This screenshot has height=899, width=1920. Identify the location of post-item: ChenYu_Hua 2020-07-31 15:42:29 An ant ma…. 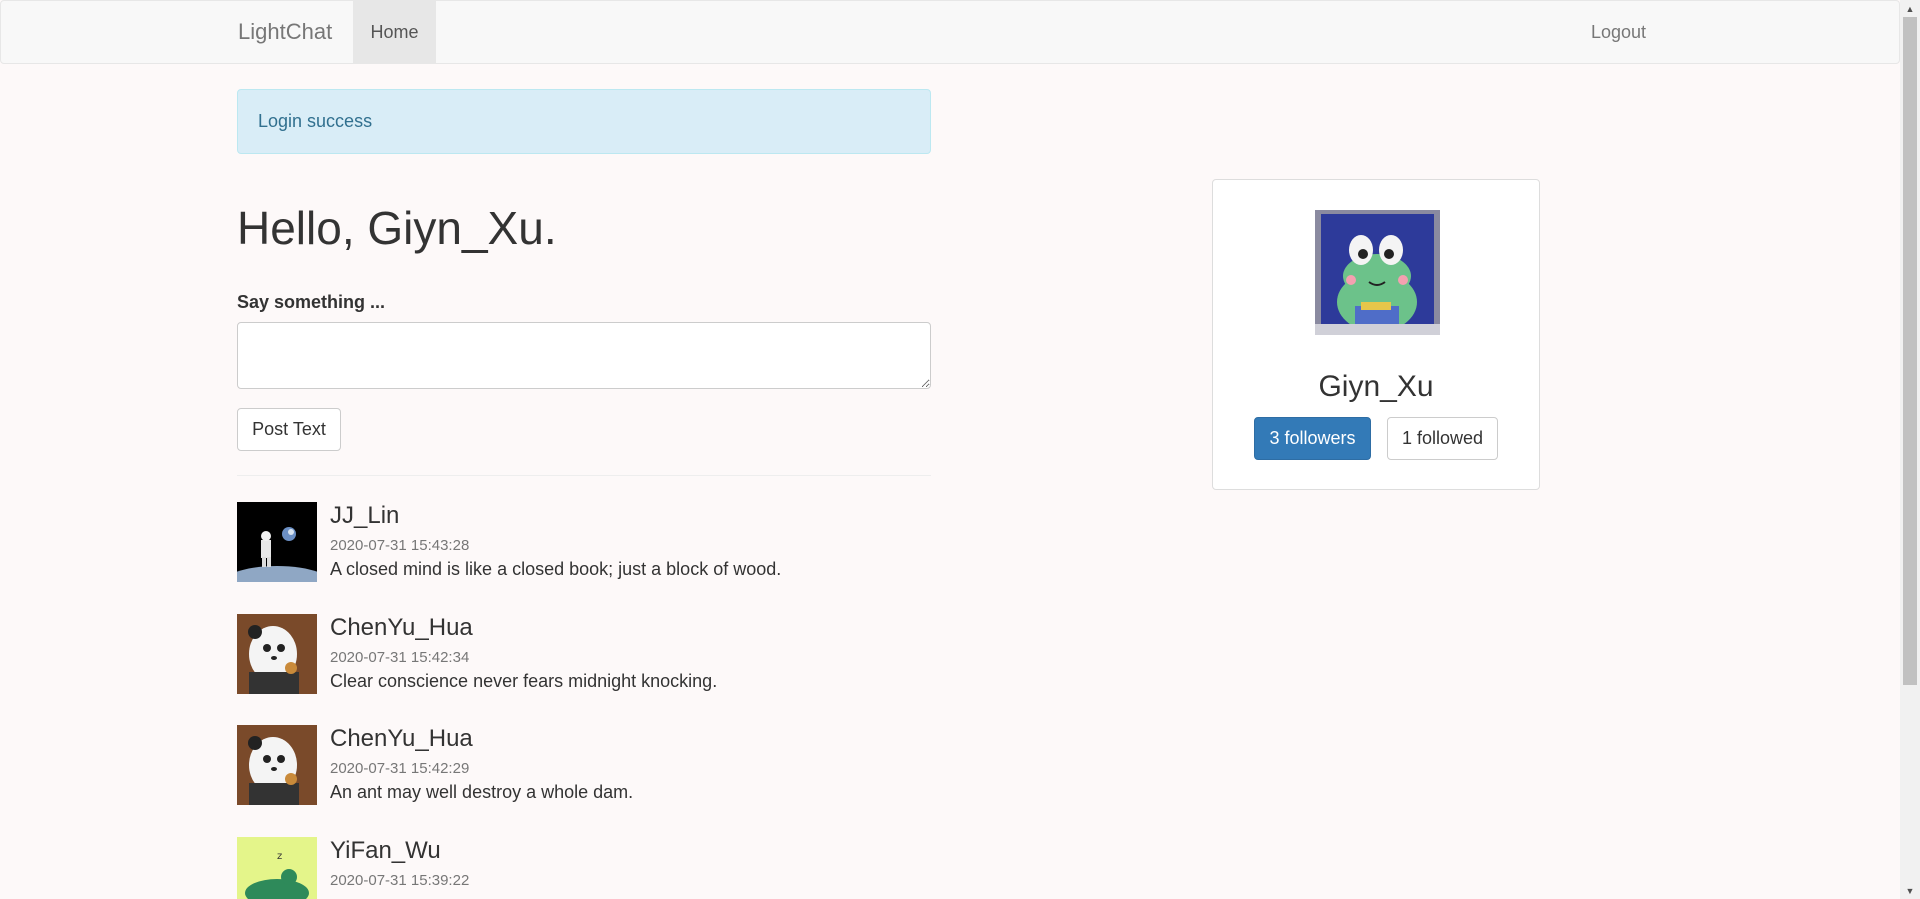
(584, 775).